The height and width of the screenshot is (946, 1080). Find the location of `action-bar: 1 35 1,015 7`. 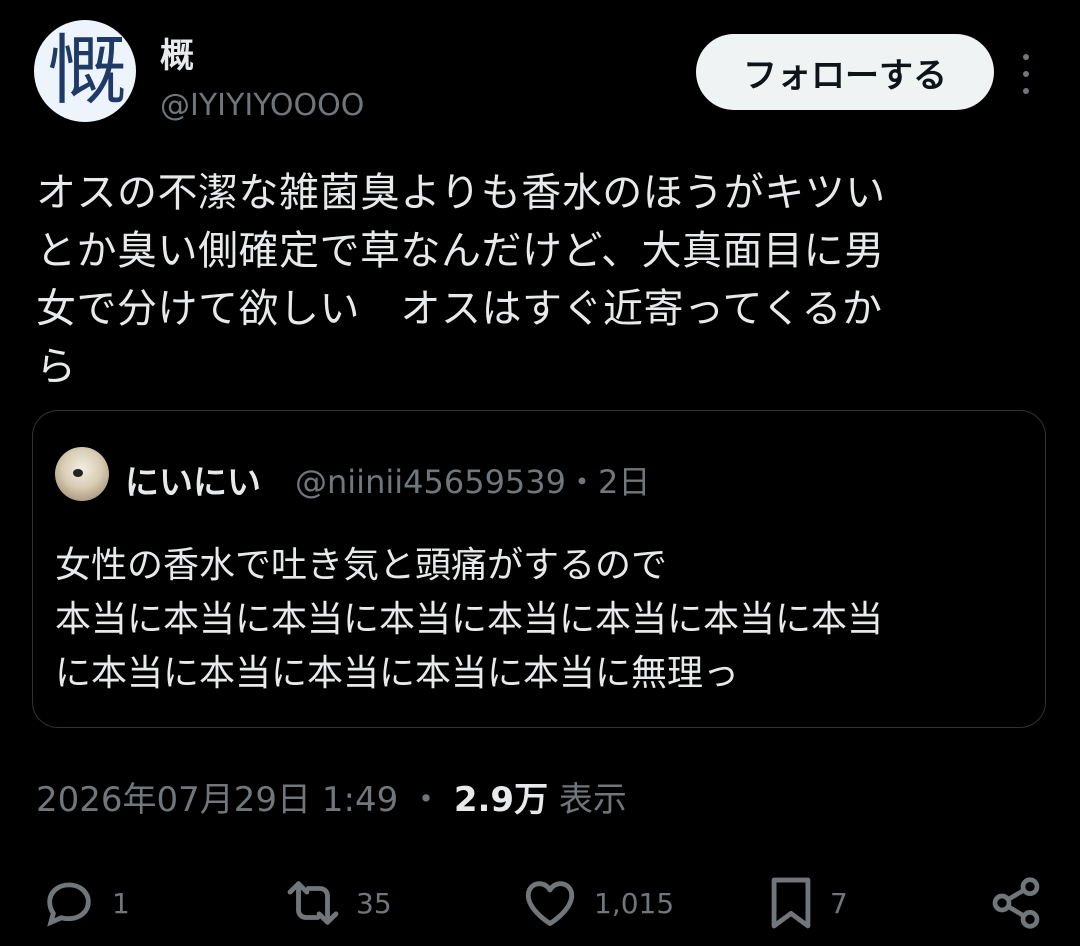

action-bar: 1 35 1,015 7 is located at coordinates (540, 903).